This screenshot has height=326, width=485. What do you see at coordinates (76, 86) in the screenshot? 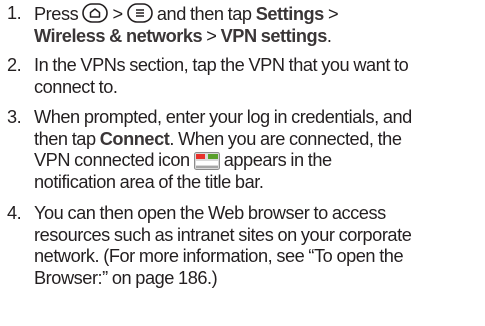
I see `step-line: connect to.` at bounding box center [76, 86].